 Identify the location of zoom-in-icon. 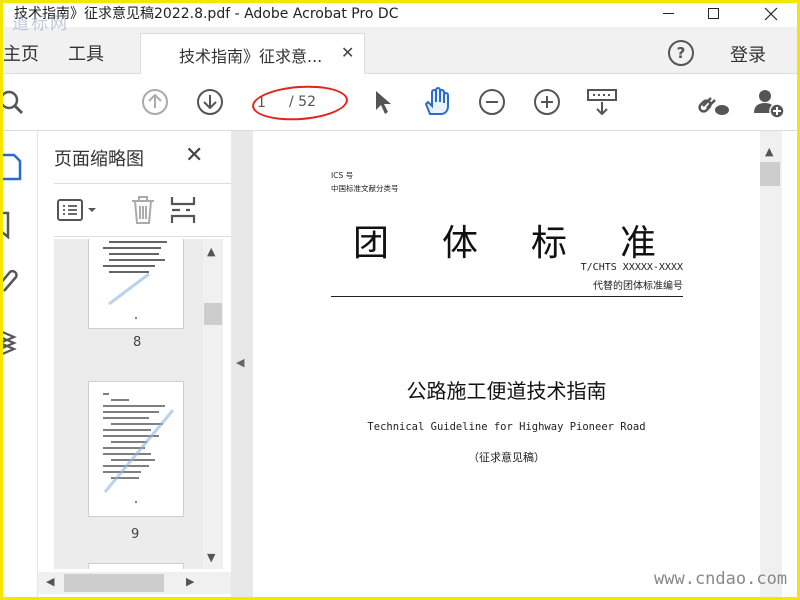
(547, 102).